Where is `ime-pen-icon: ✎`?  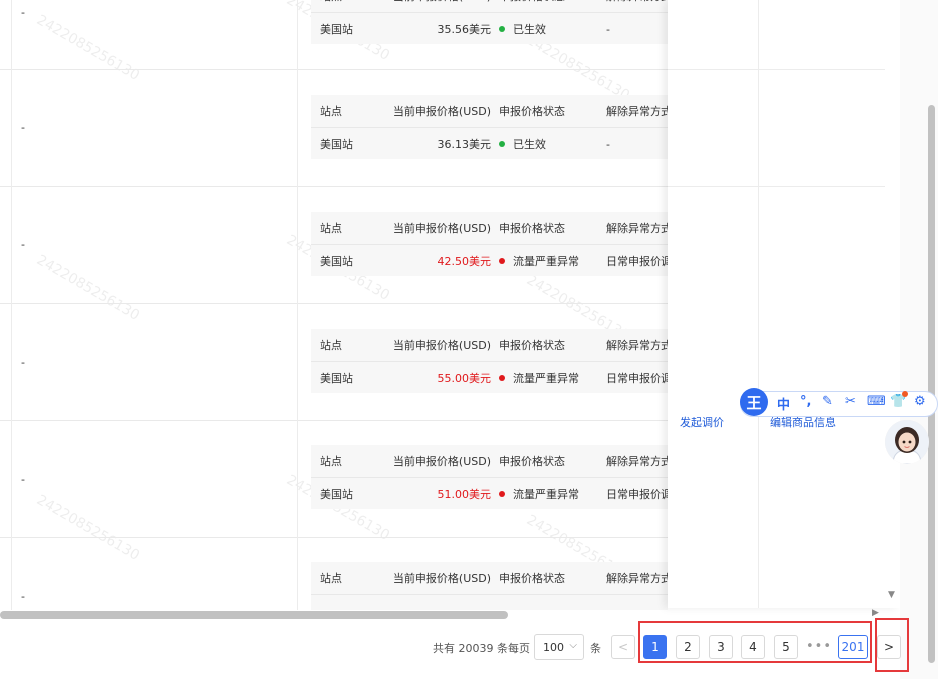 ime-pen-icon: ✎ is located at coordinates (827, 401).